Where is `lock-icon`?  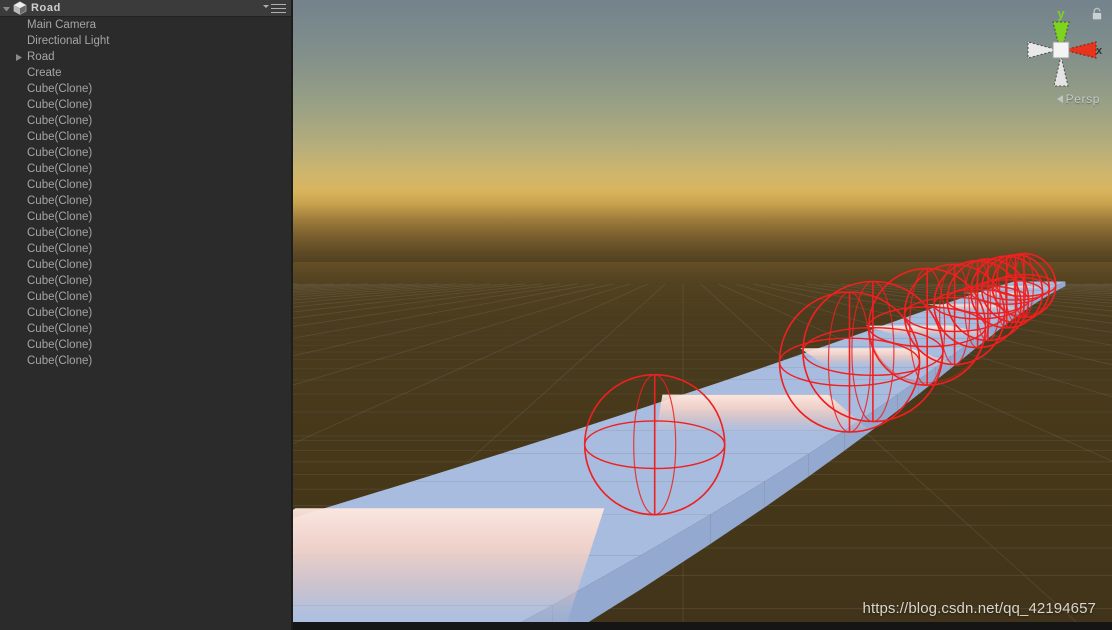 lock-icon is located at coordinates (1097, 14).